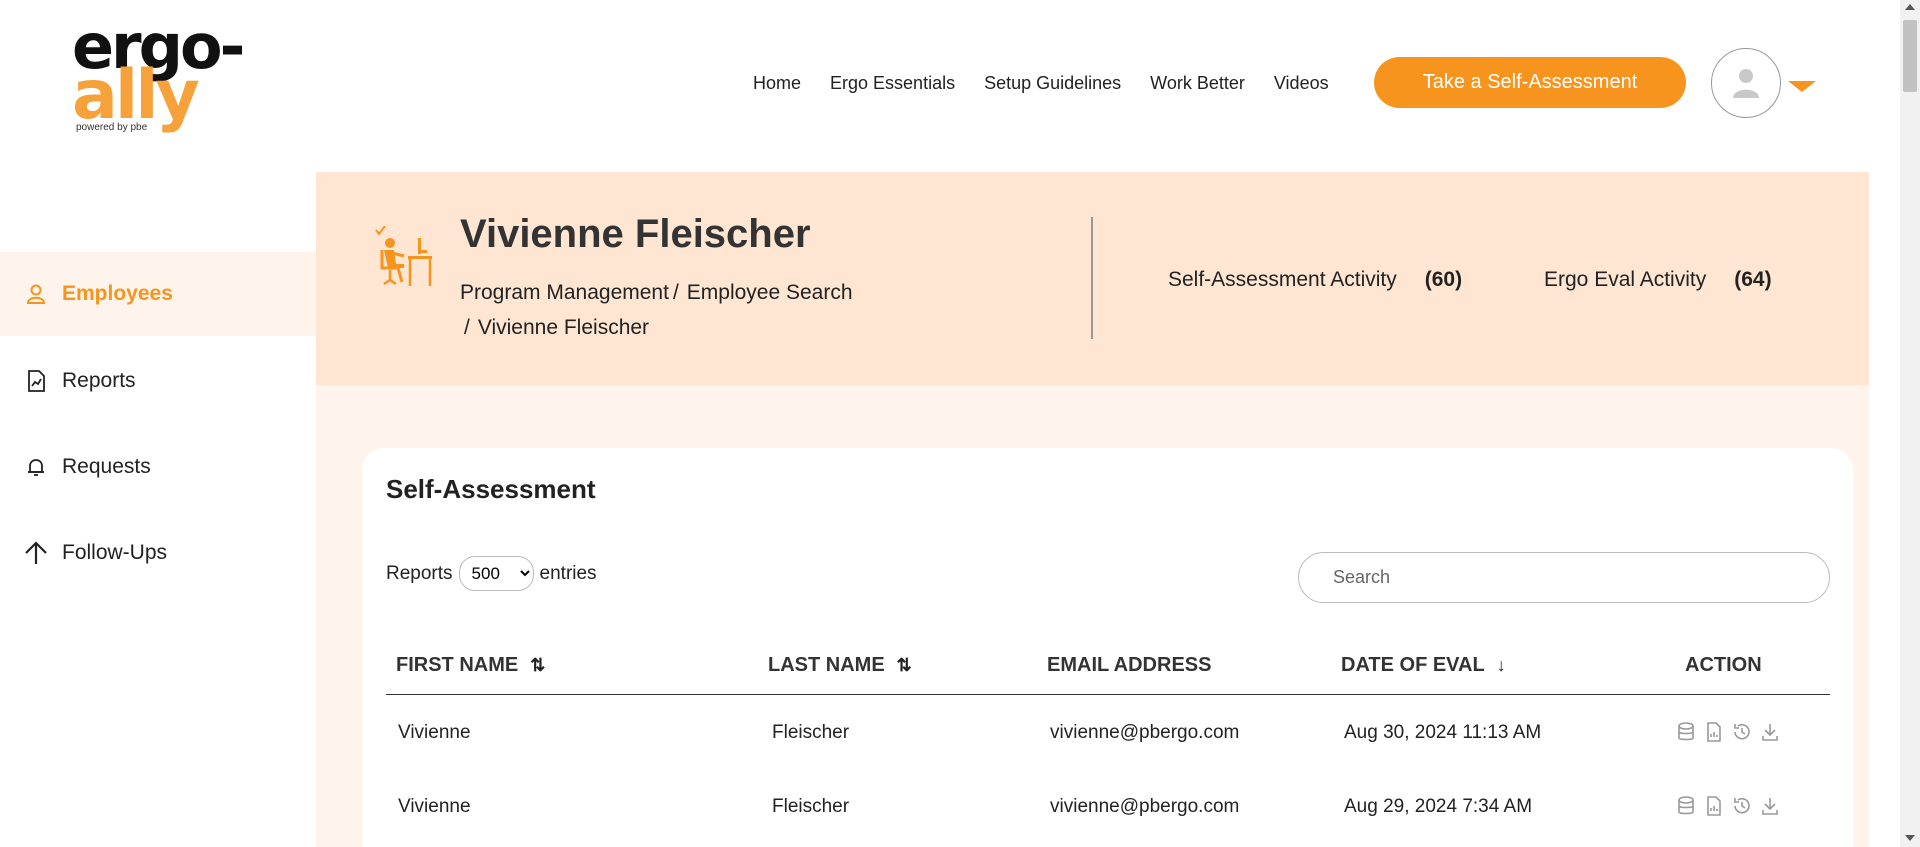 This screenshot has width=1920, height=847. What do you see at coordinates (136, 95) in the screenshot?
I see `logo-text-ally: ally` at bounding box center [136, 95].